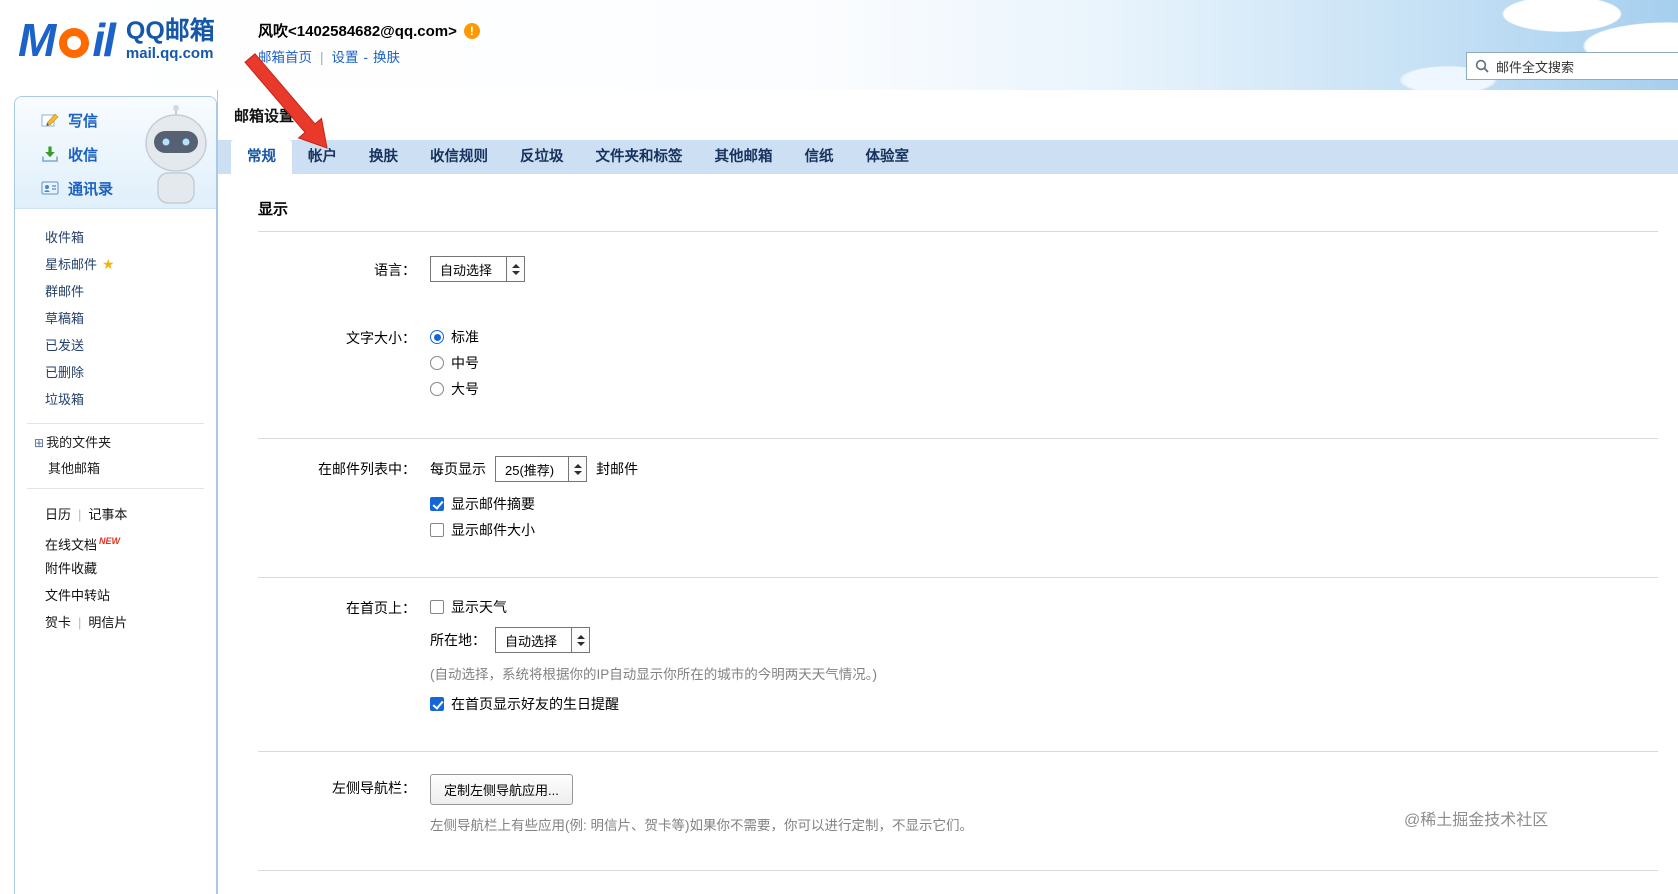  Describe the element at coordinates (67, 40) in the screenshot. I see `logo-mail-word: M il` at that location.